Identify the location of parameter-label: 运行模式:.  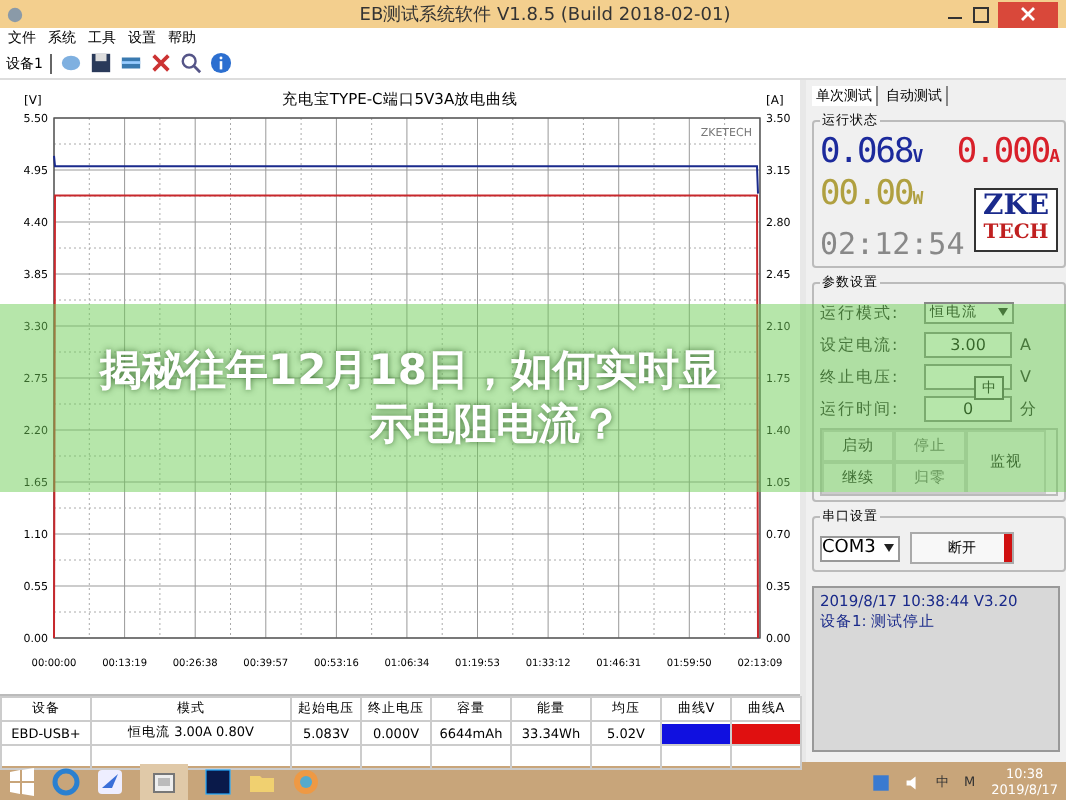
(861, 312).